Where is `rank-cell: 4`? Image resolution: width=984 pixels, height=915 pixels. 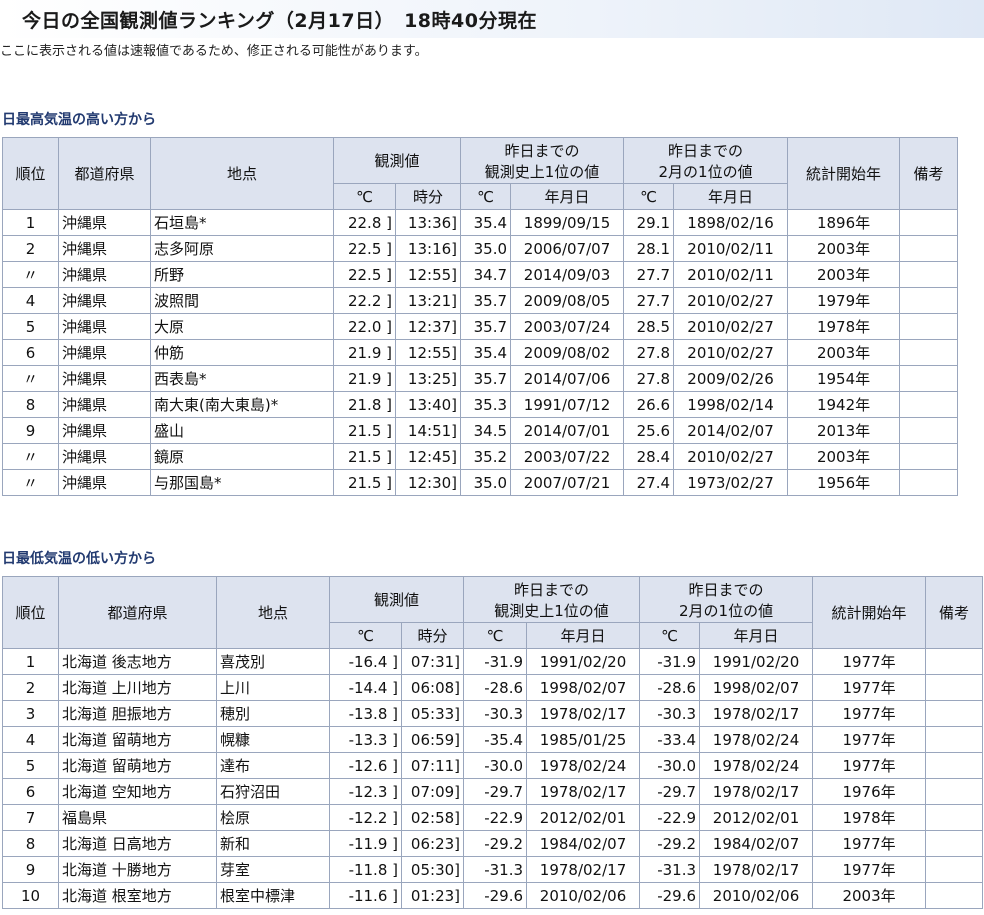 rank-cell: 4 is located at coordinates (30, 739).